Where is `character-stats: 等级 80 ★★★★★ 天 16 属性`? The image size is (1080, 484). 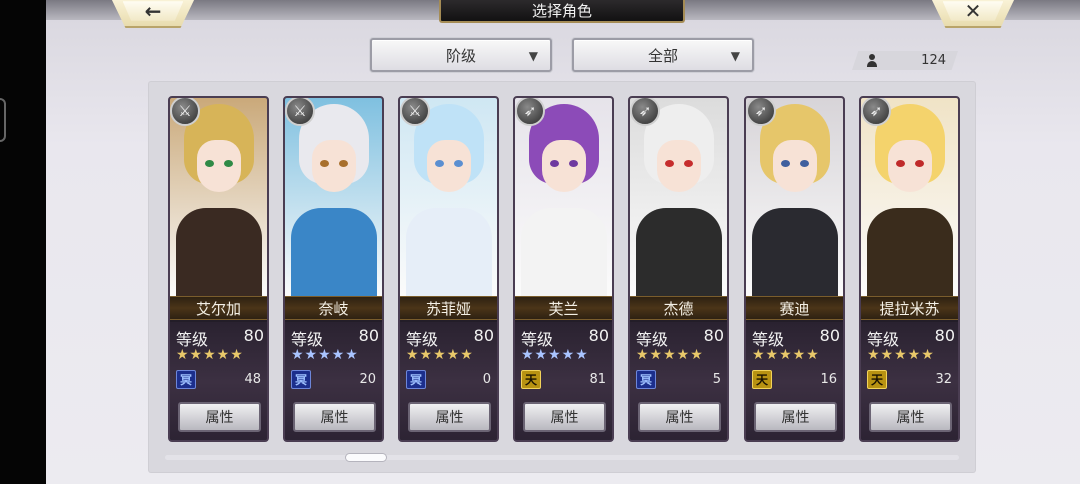
character-stats: 等级 80 ★★★★★ 天 16 属性 is located at coordinates (794, 381).